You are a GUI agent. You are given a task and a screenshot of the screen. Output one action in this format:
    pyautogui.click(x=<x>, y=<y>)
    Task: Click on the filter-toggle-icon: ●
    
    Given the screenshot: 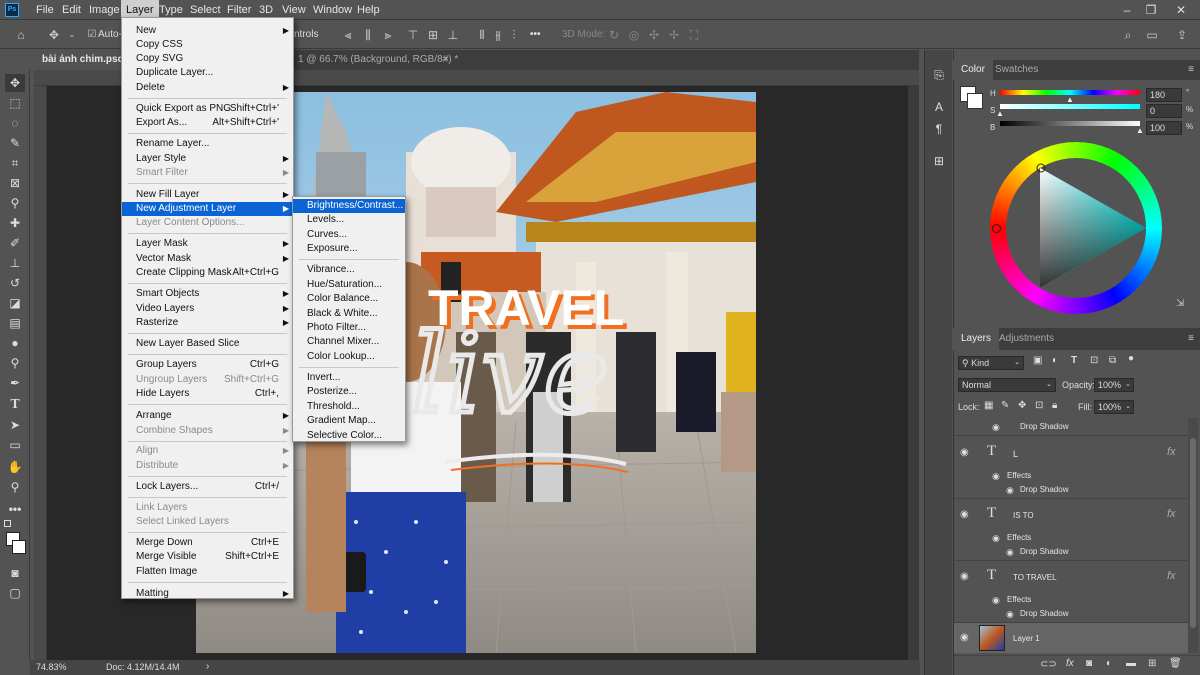 What is the action you would take?
    pyautogui.click(x=1131, y=358)
    